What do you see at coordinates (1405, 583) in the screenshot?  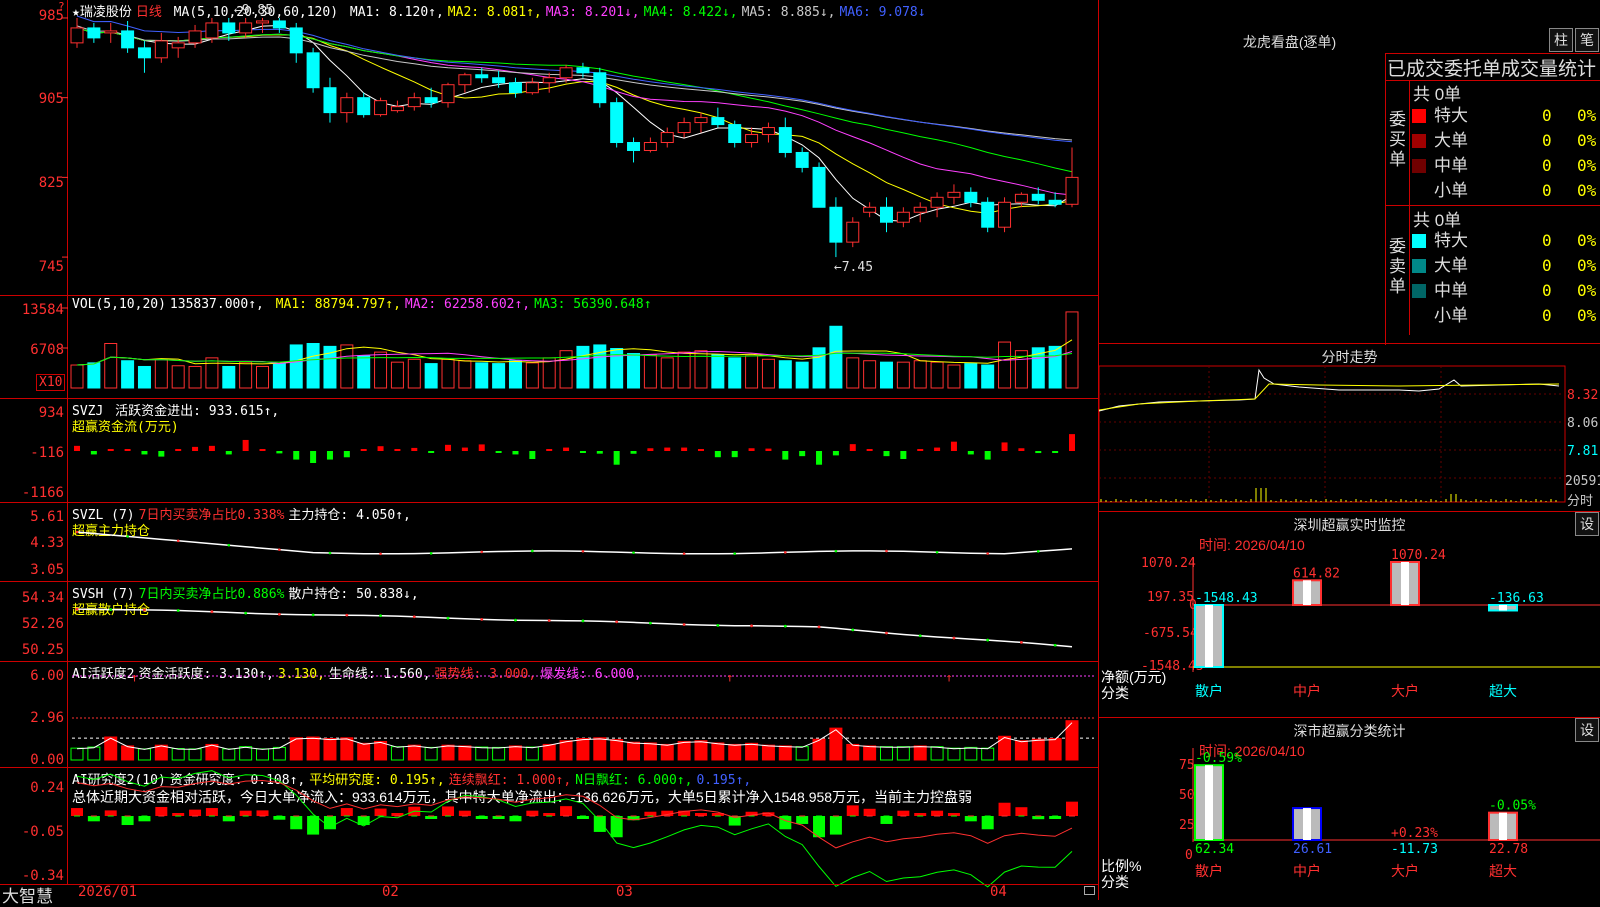 I see `net-bar-highlight` at bounding box center [1405, 583].